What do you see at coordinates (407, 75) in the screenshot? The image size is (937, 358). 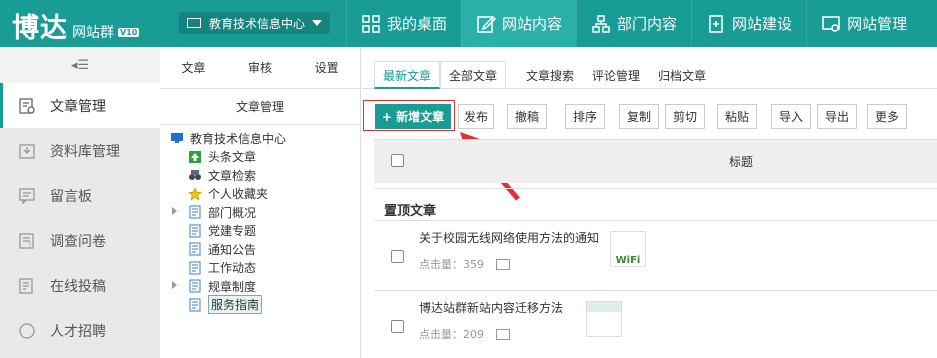 I see `tab-latest-articles: 最新文章` at bounding box center [407, 75].